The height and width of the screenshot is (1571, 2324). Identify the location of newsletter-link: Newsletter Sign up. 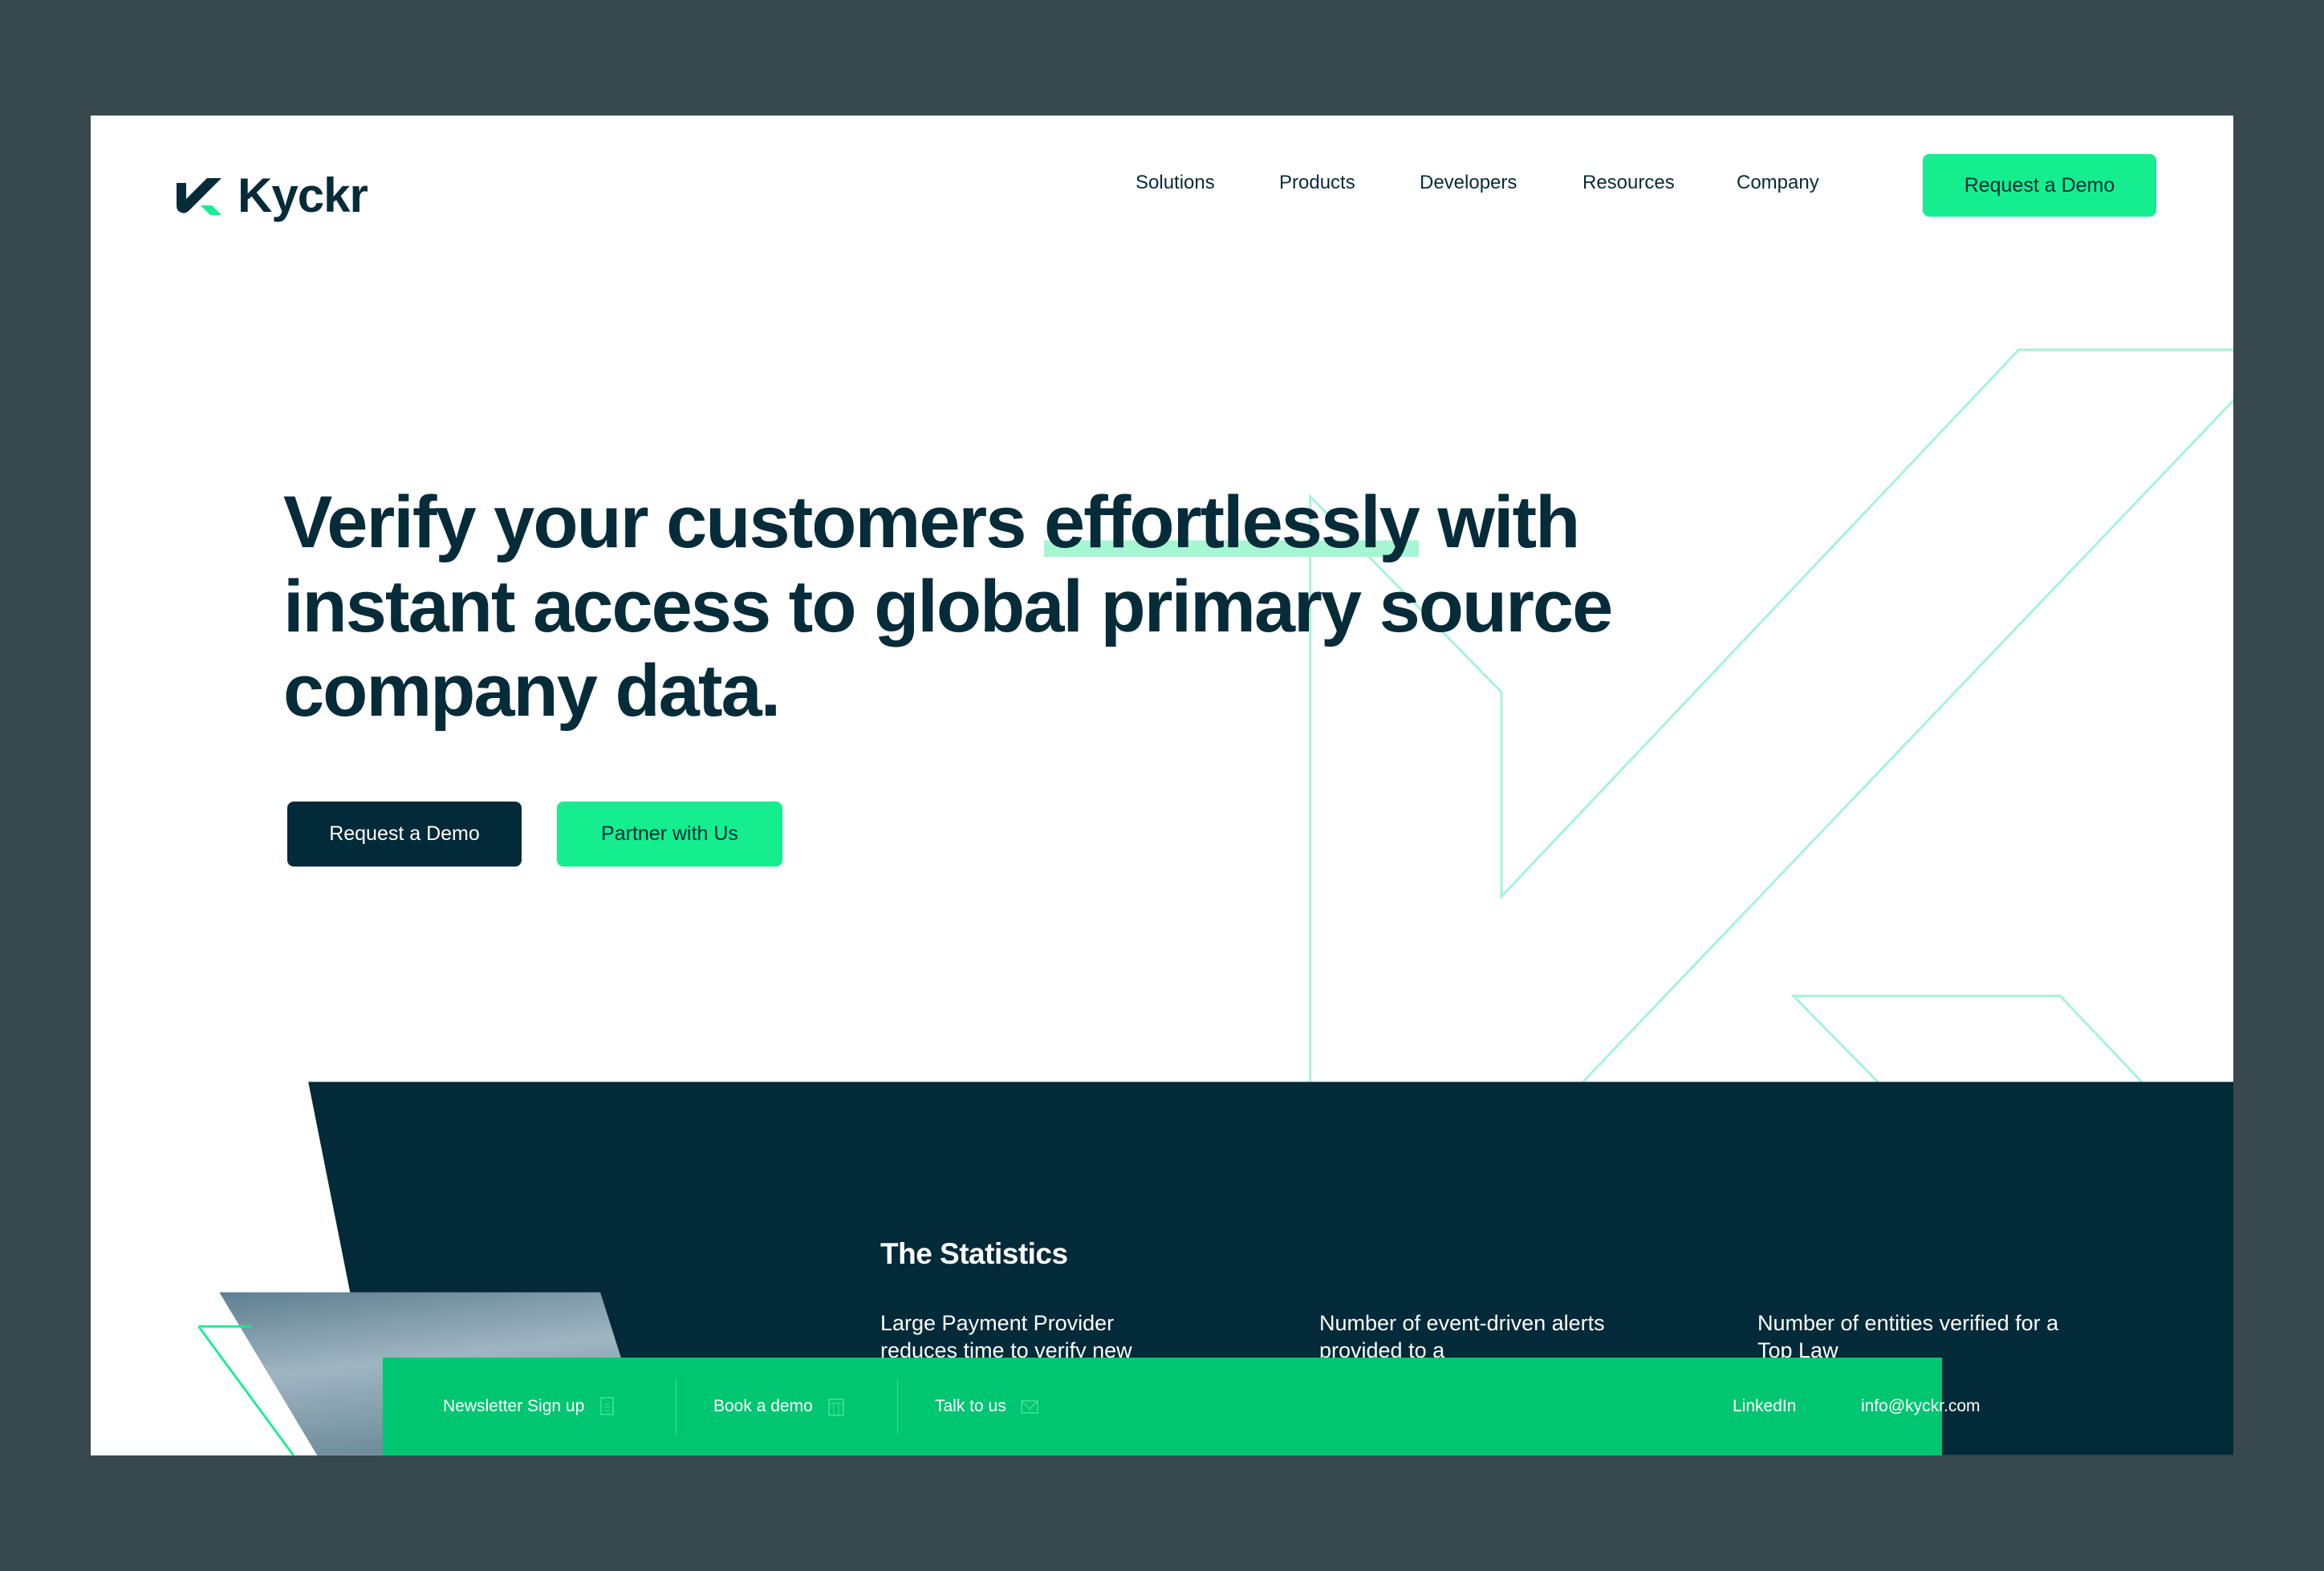
(529, 1407).